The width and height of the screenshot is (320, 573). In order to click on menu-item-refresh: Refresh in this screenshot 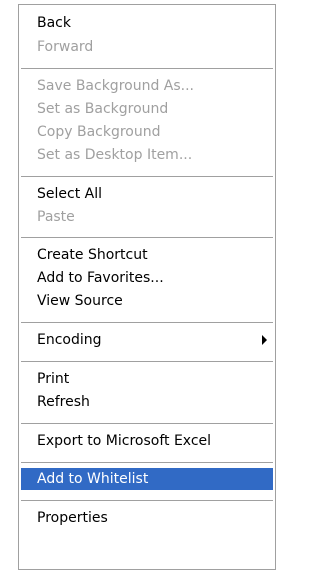, I will do `click(147, 402)`.